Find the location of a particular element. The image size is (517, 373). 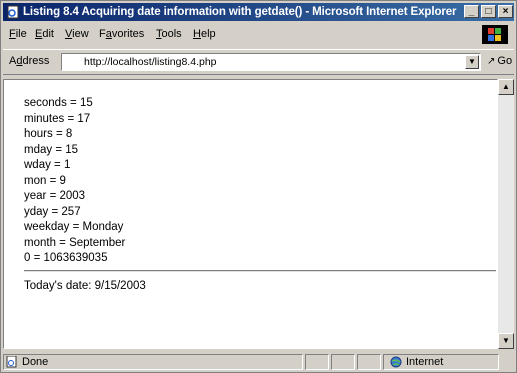

list-item: hours = 8 is located at coordinates (48, 134).